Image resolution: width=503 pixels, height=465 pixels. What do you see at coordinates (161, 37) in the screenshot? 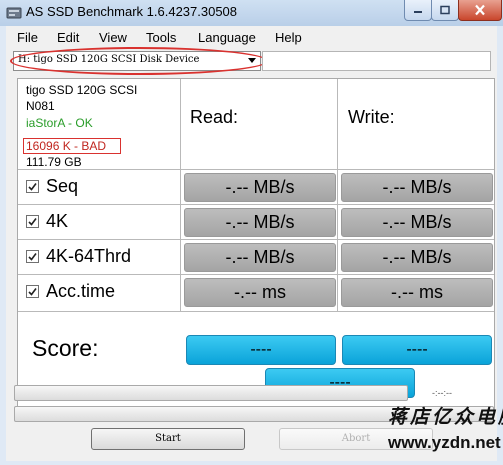
I see `menu-tools: Tools` at bounding box center [161, 37].